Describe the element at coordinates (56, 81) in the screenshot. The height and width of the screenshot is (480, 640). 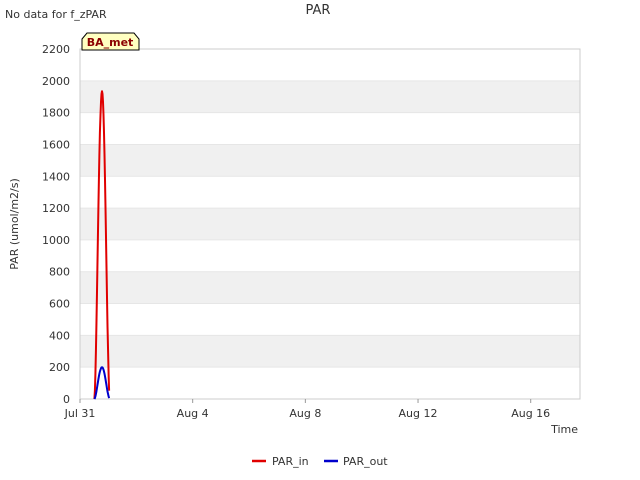
I see `y-tick-label: 2000` at that location.